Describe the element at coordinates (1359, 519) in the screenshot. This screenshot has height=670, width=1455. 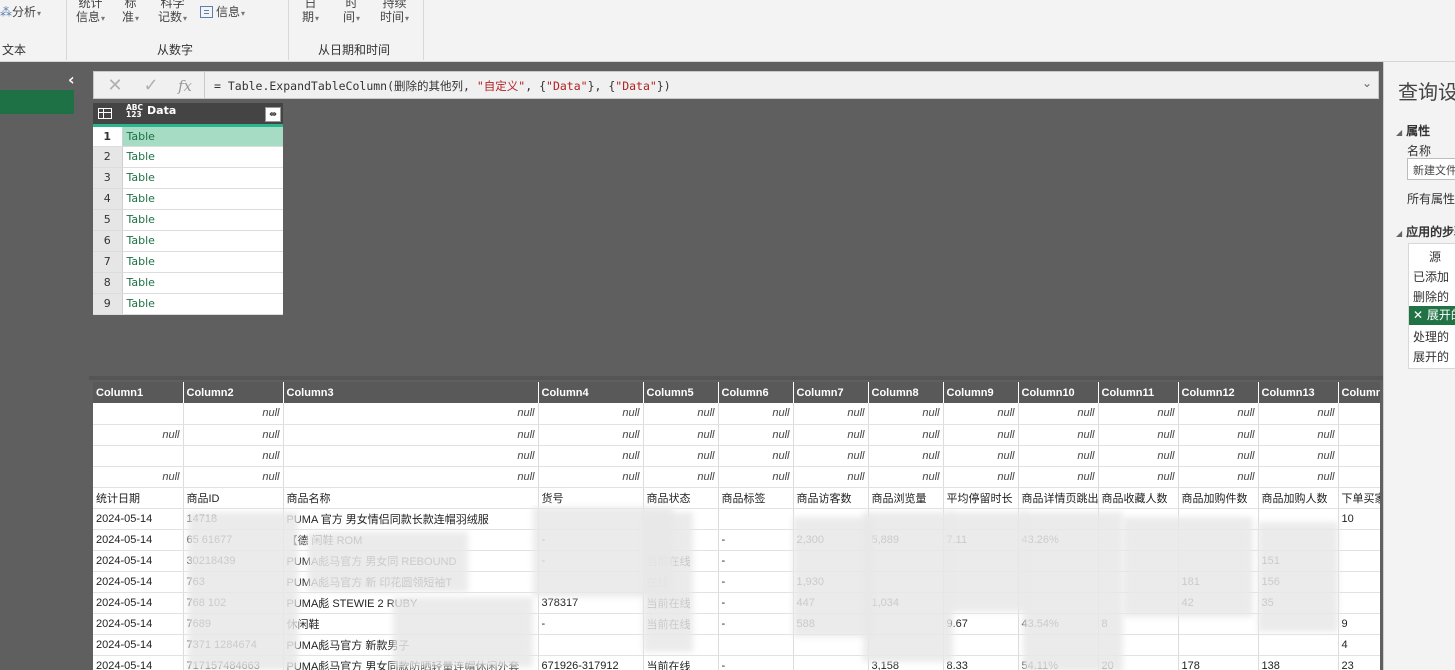
I see `table-cell: 10` at that location.